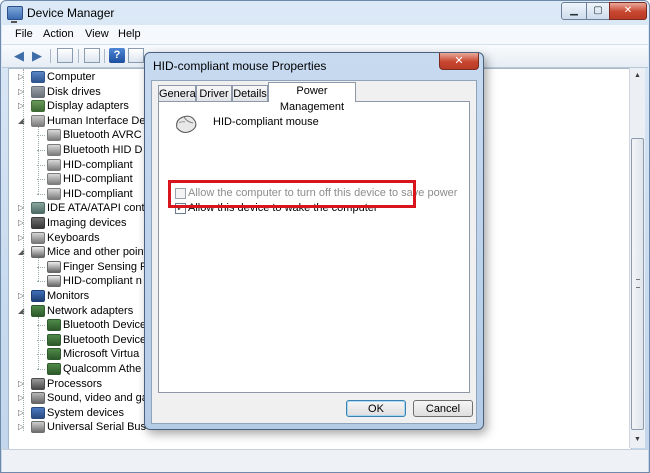 Image resolution: width=650 pixels, height=473 pixels. What do you see at coordinates (628, 11) in the screenshot?
I see `close-button: ✕` at bounding box center [628, 11].